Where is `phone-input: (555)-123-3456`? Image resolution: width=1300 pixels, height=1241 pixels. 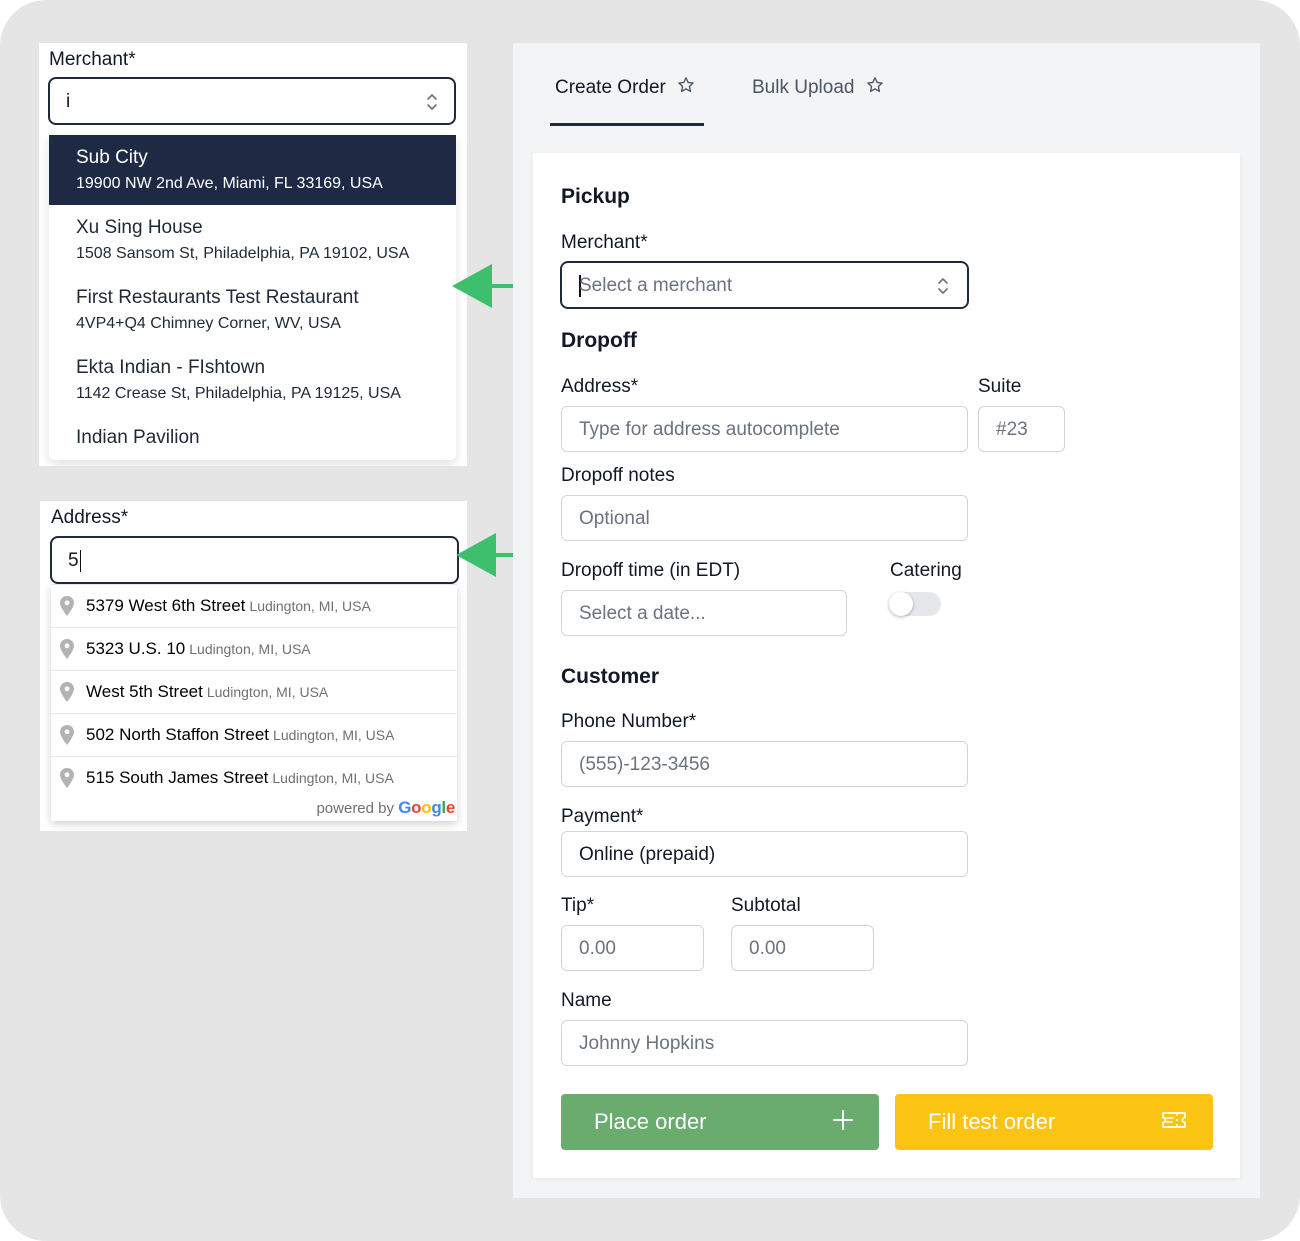
phone-input: (555)-123-3456 is located at coordinates (764, 764).